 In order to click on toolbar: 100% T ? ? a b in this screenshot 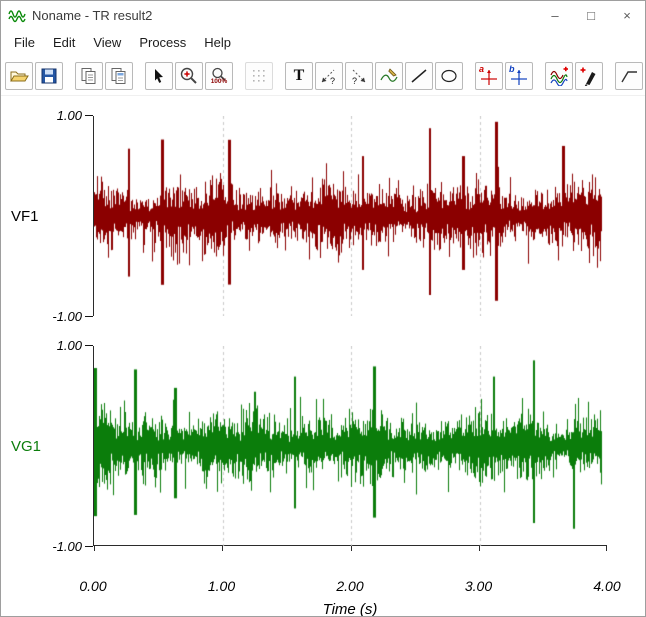, I will do `click(323, 76)`.